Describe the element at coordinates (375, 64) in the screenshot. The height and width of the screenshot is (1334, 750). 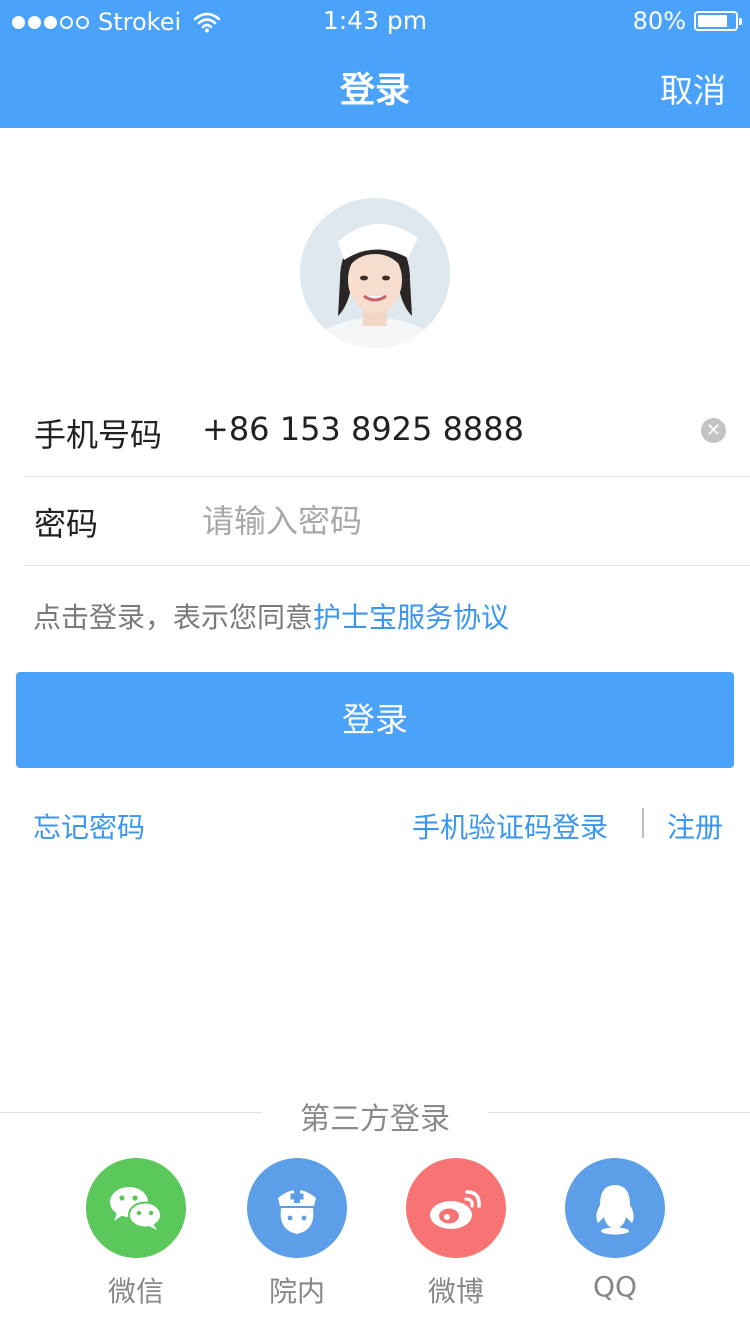
I see `header-bar: Strokei 1:43 pm 80% 登录 取消` at that location.